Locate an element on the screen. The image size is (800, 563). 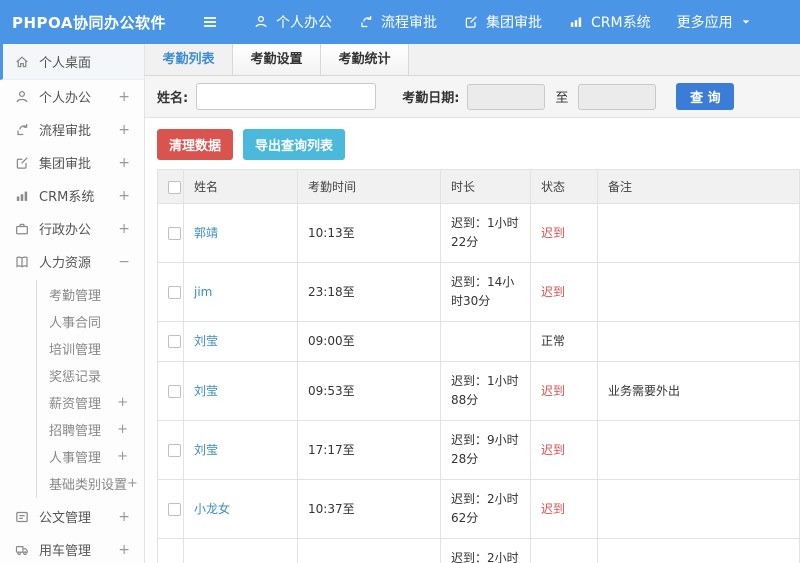
select-all-header is located at coordinates (170, 186).